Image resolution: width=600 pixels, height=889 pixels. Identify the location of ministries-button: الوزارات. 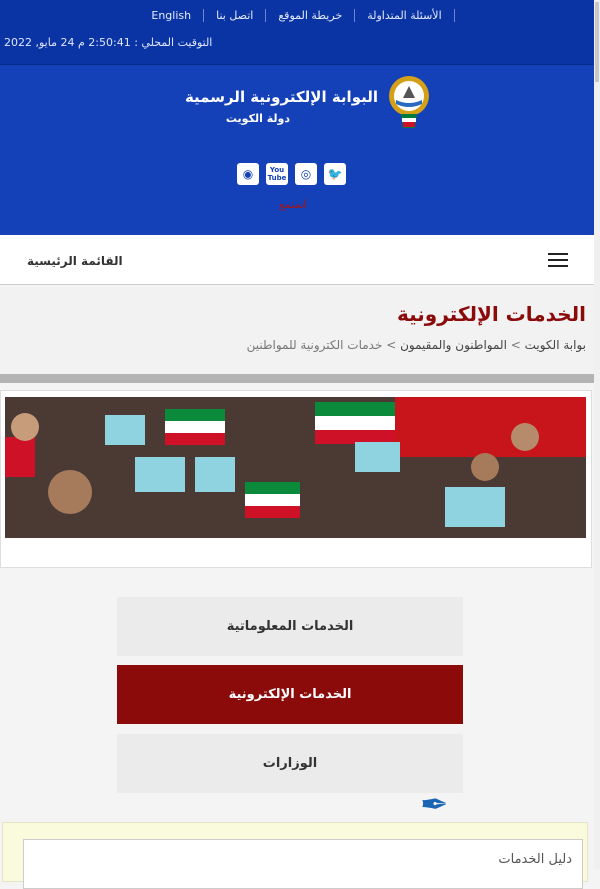
(290, 763).